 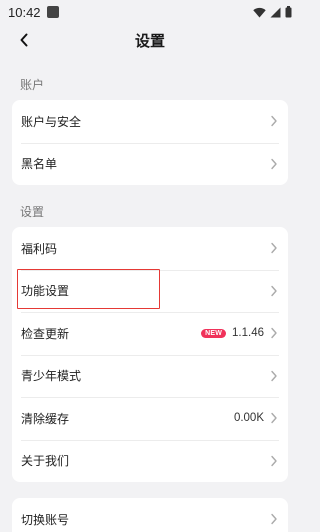 I want to click on switch-account-card: 切换账号, so click(x=150, y=515).